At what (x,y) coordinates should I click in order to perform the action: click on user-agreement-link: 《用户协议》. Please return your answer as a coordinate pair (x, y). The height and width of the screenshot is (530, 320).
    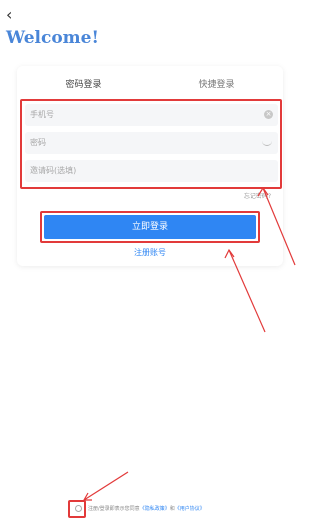
    Looking at the image, I should click on (190, 509).